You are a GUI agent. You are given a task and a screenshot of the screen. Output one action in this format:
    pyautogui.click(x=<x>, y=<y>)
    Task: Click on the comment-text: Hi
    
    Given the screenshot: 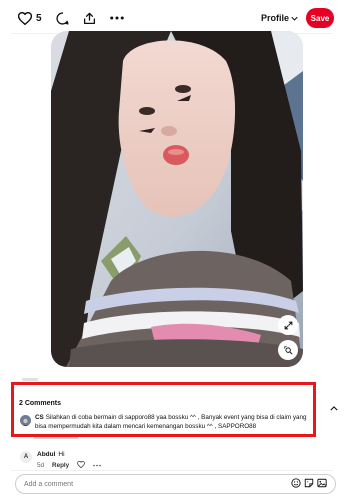 What is the action you would take?
    pyautogui.click(x=61, y=454)
    